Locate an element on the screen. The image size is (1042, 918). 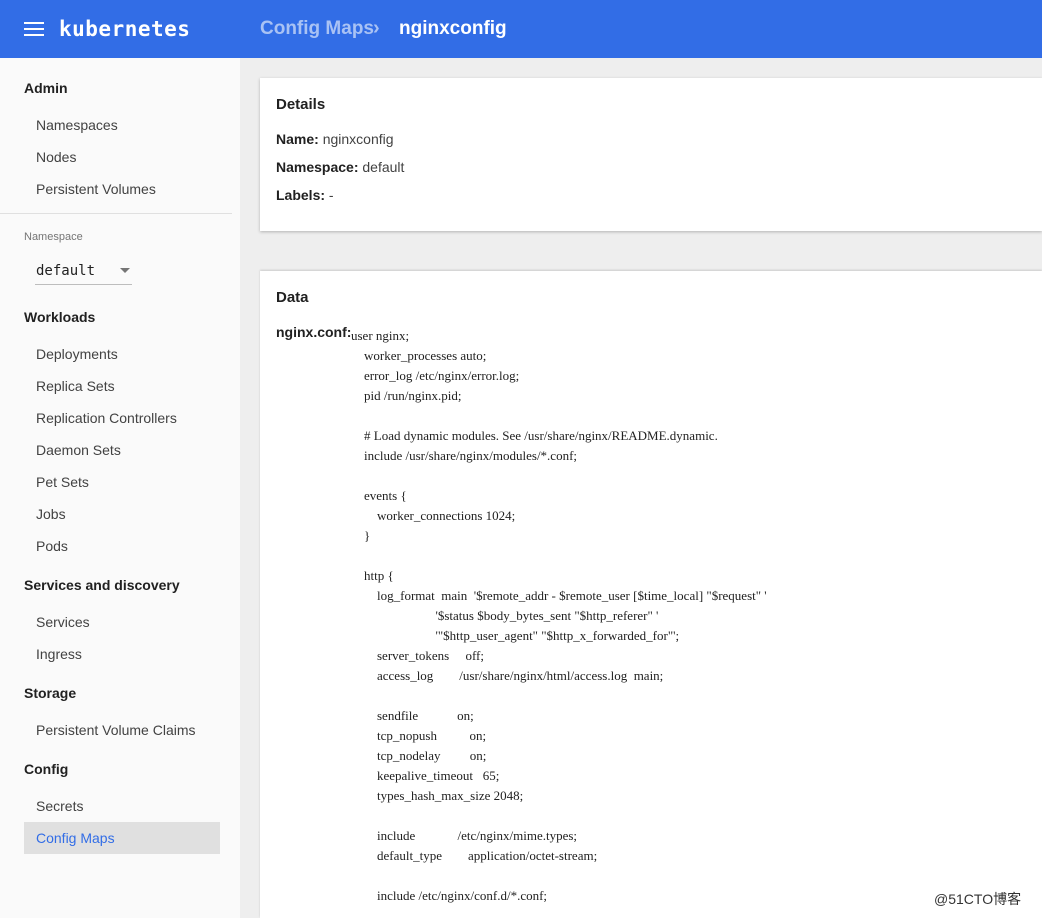
detail-name-label: Name: is located at coordinates (297, 139).